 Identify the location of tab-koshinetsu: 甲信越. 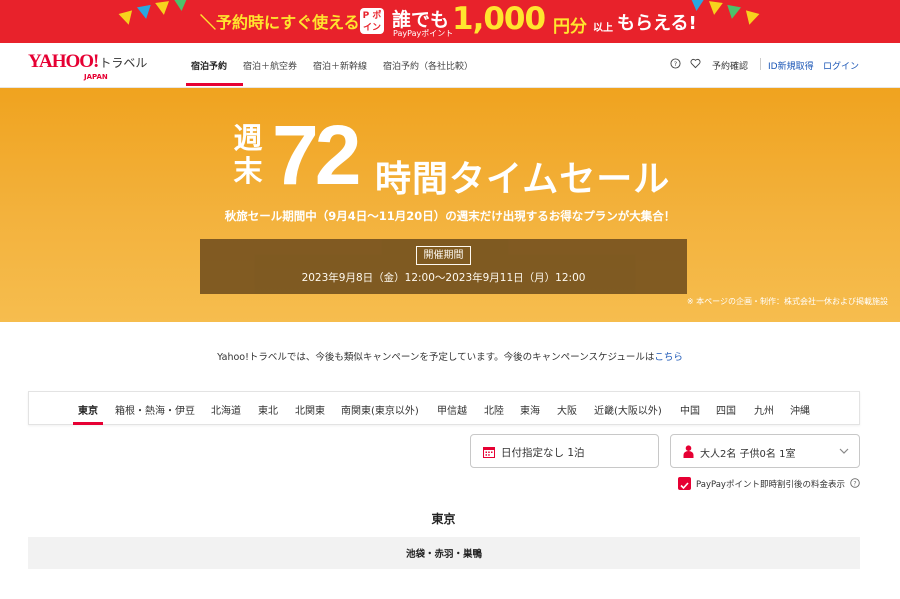
(452, 409).